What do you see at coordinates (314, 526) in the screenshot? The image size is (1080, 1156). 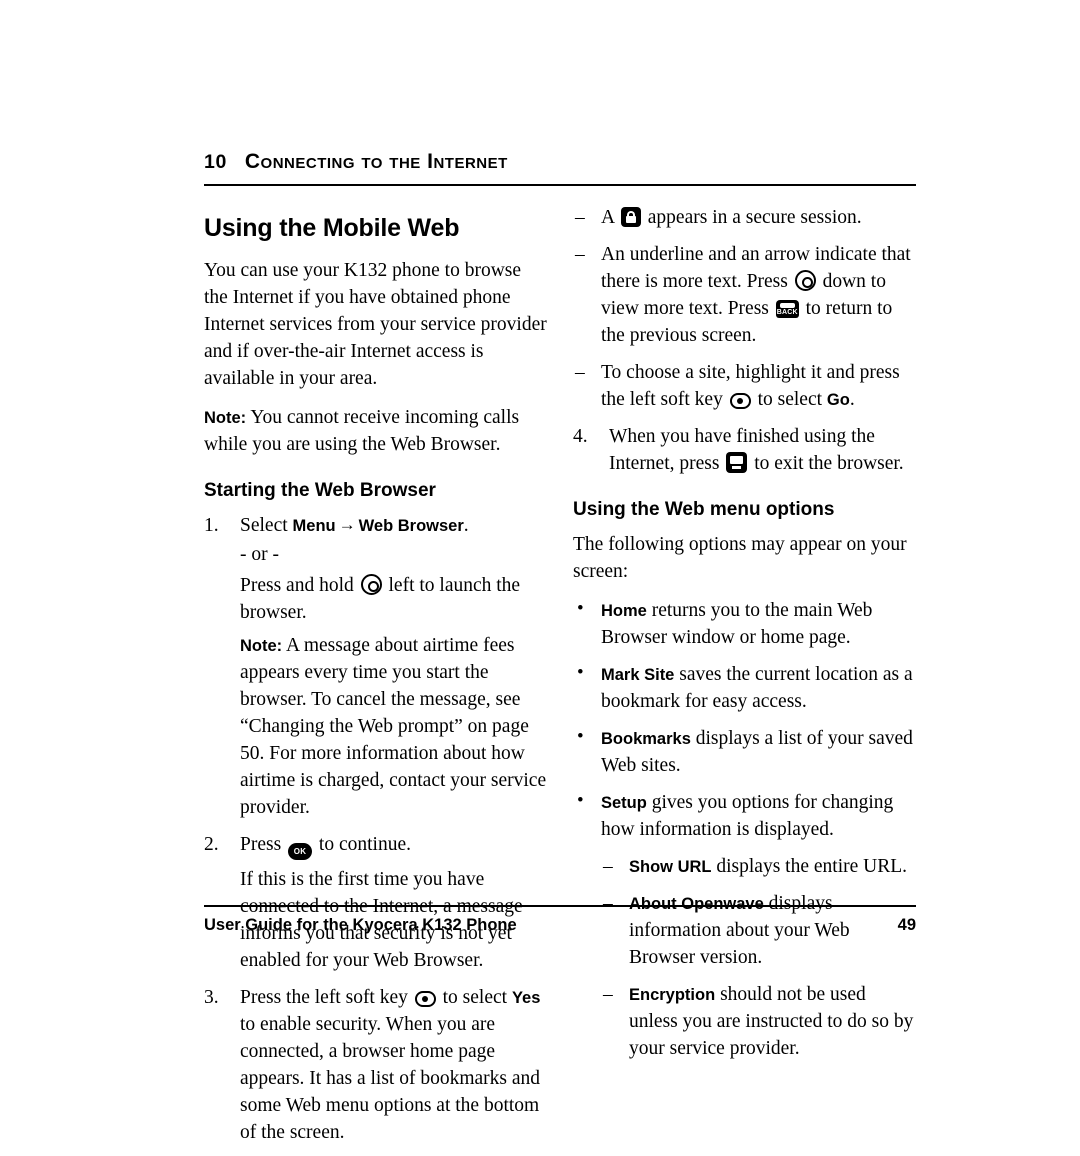 I see `menu-label: Menu` at bounding box center [314, 526].